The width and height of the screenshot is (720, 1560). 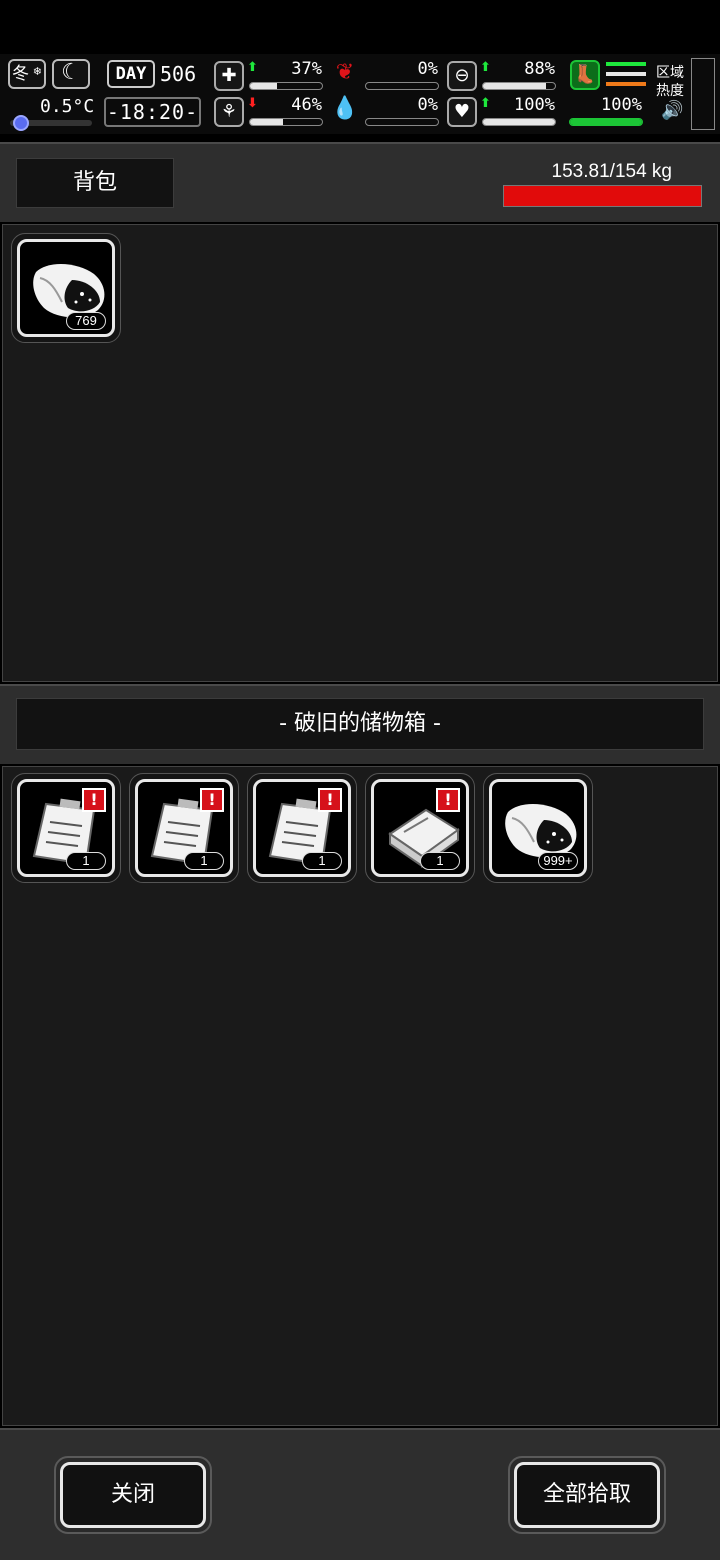 What do you see at coordinates (345, 75) in the screenshot?
I see `stomach-icon: ❦` at bounding box center [345, 75].